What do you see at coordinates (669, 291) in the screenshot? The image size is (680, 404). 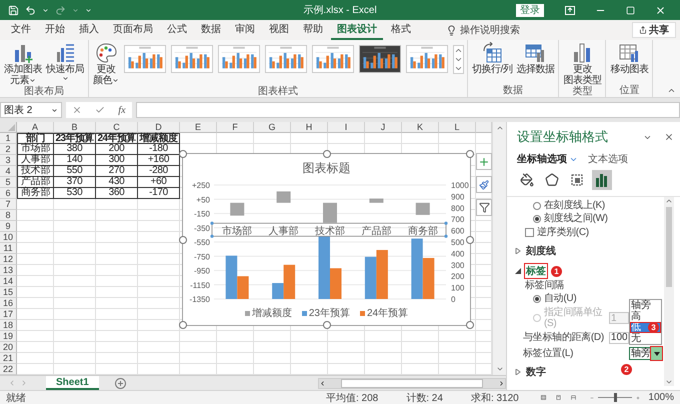 I see `vertical-scrollbar` at bounding box center [669, 291].